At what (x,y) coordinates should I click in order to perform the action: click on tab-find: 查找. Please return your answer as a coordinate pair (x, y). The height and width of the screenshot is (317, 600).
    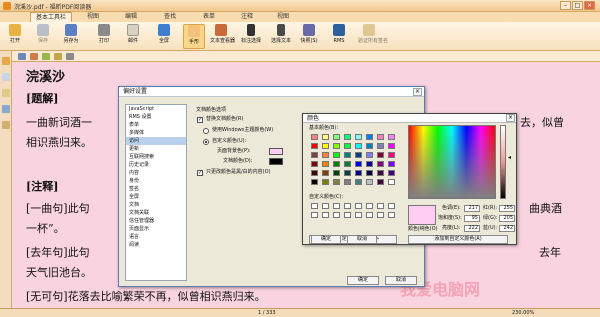
    Looking at the image, I should click on (170, 17).